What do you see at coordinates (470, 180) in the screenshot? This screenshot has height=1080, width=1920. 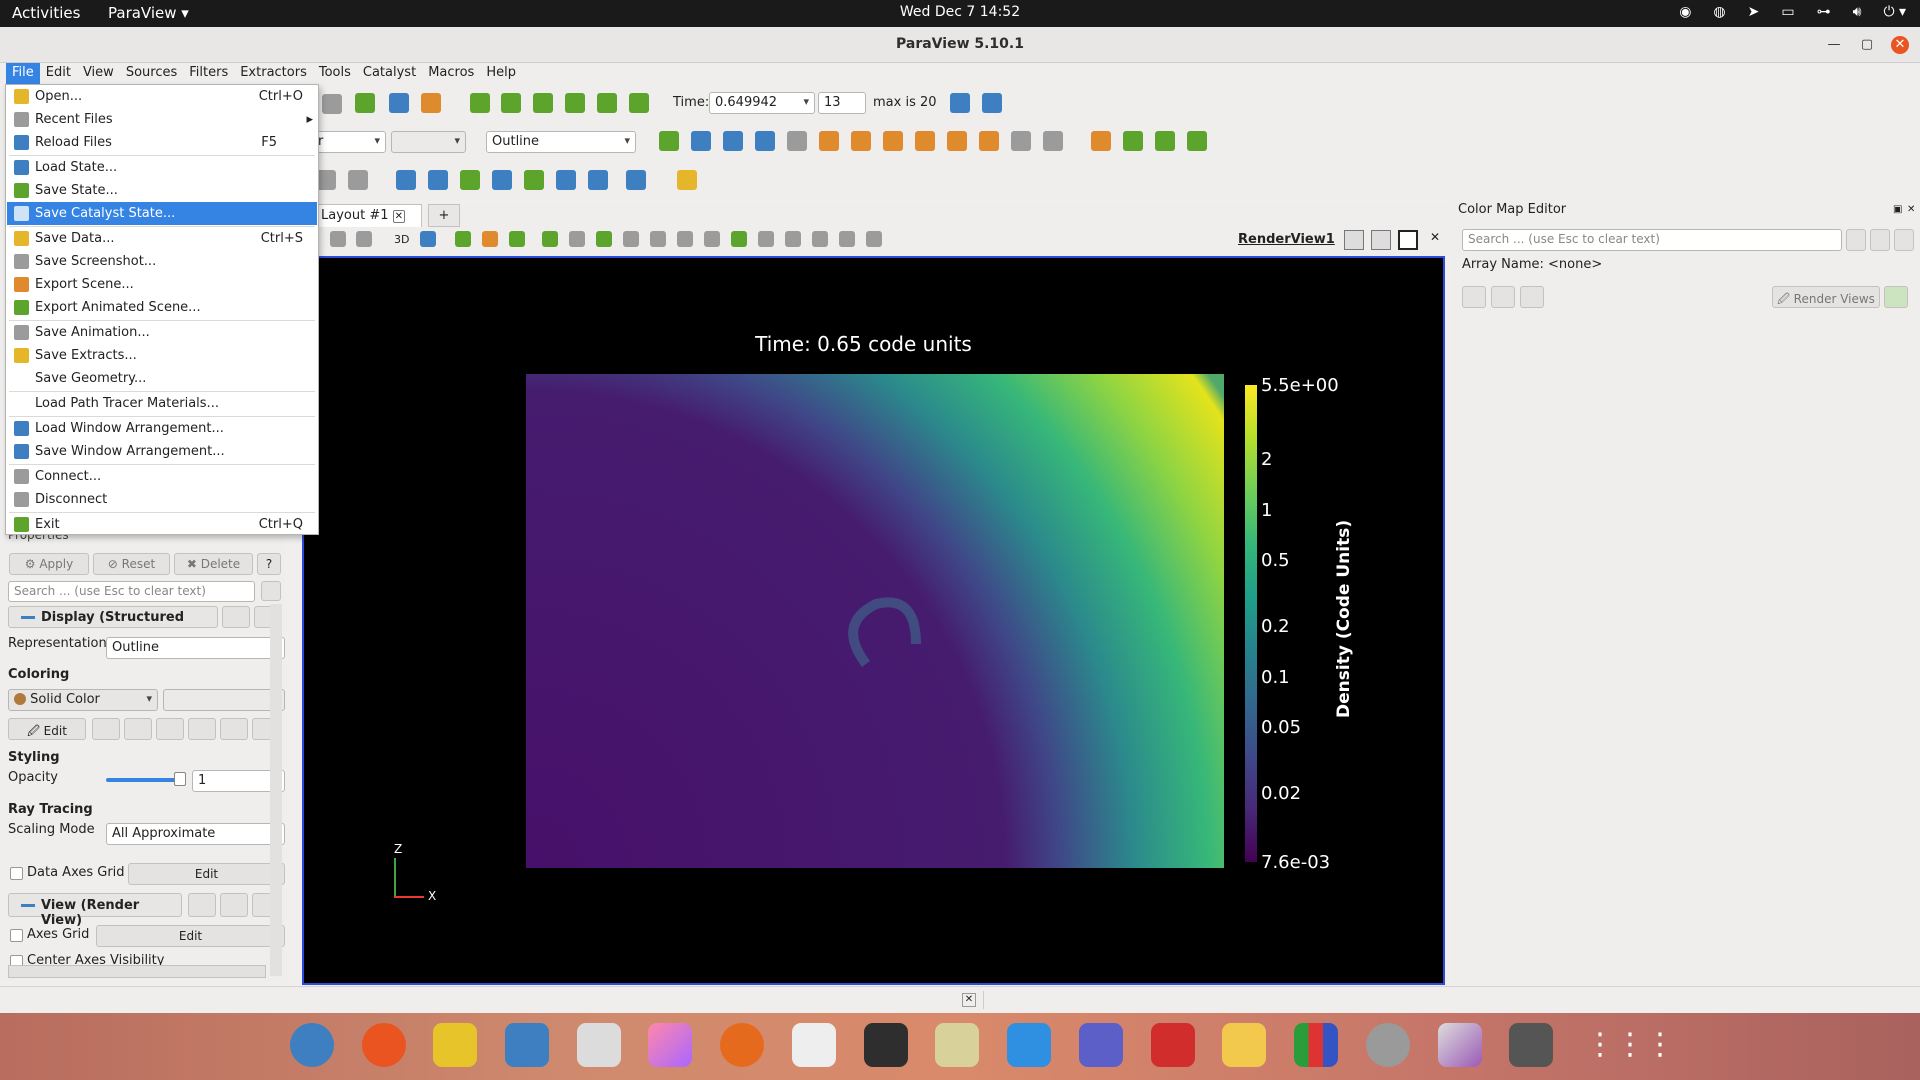 I see `histogram-icon` at bounding box center [470, 180].